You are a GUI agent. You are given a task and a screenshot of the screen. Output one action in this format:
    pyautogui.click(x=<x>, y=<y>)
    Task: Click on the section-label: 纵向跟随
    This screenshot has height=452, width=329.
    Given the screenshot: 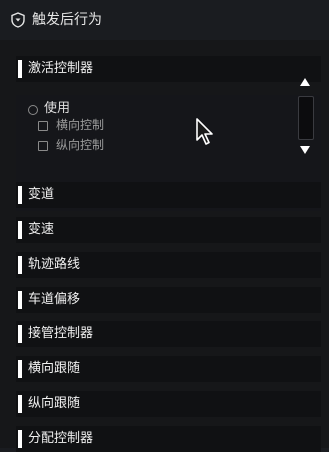 What is the action you would take?
    pyautogui.click(x=54, y=403)
    